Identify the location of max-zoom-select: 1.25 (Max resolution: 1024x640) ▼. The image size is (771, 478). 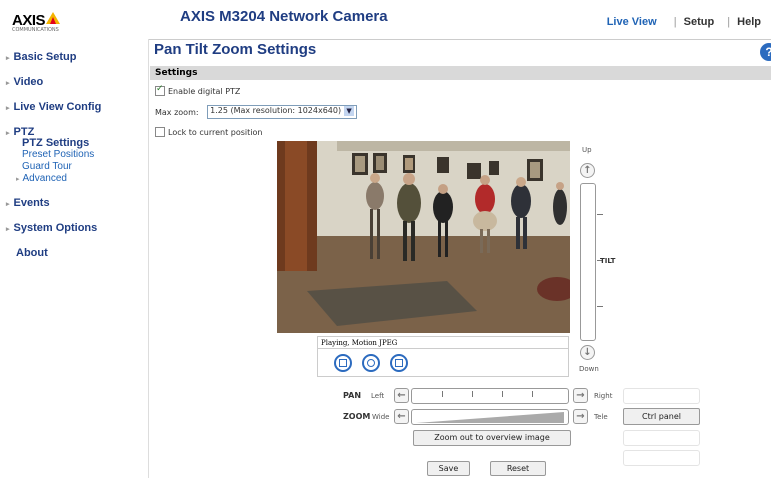
(282, 112).